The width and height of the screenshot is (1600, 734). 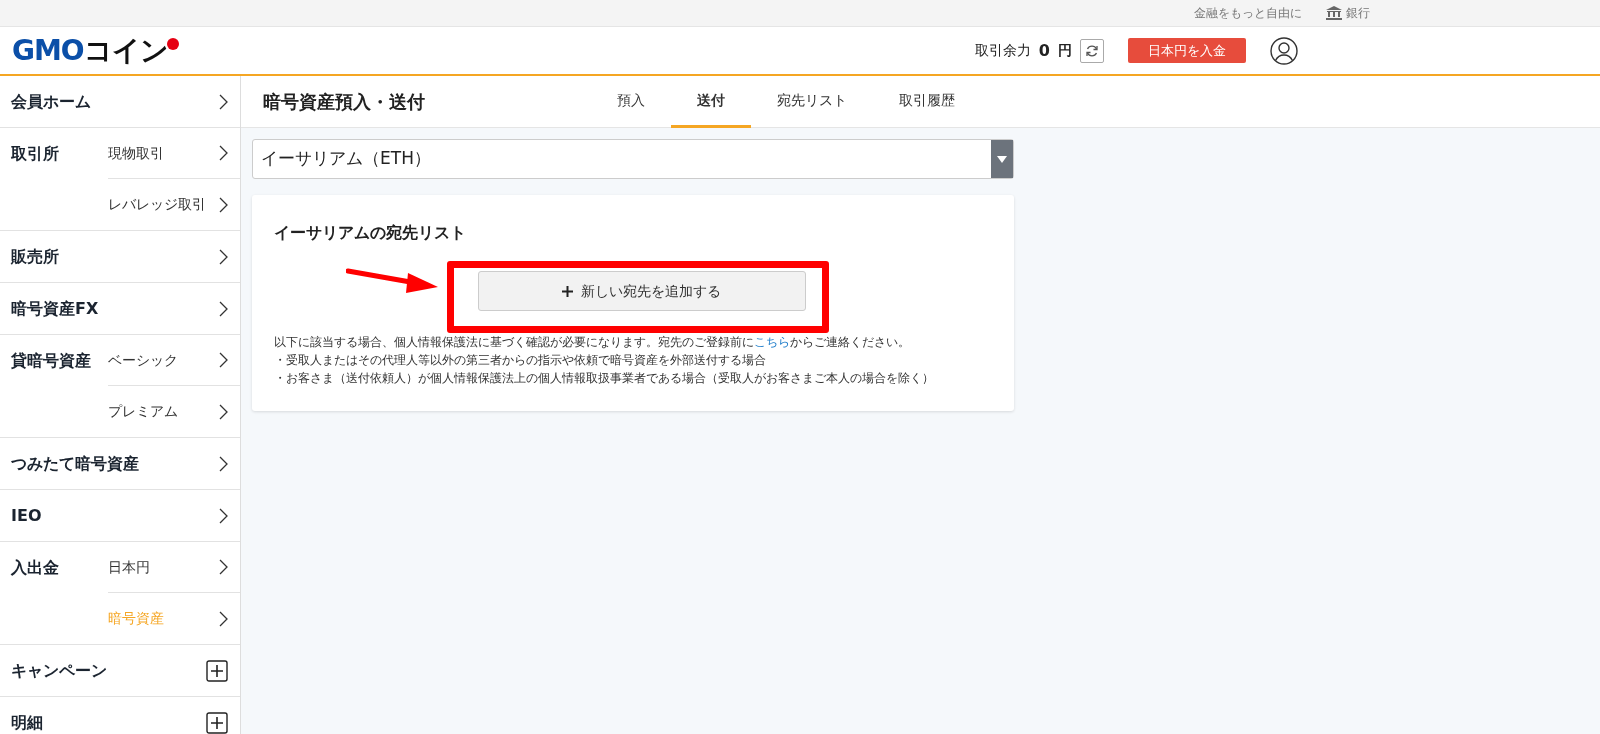 What do you see at coordinates (633, 159) in the screenshot?
I see `currency-select: イーサリアム（ETH）` at bounding box center [633, 159].